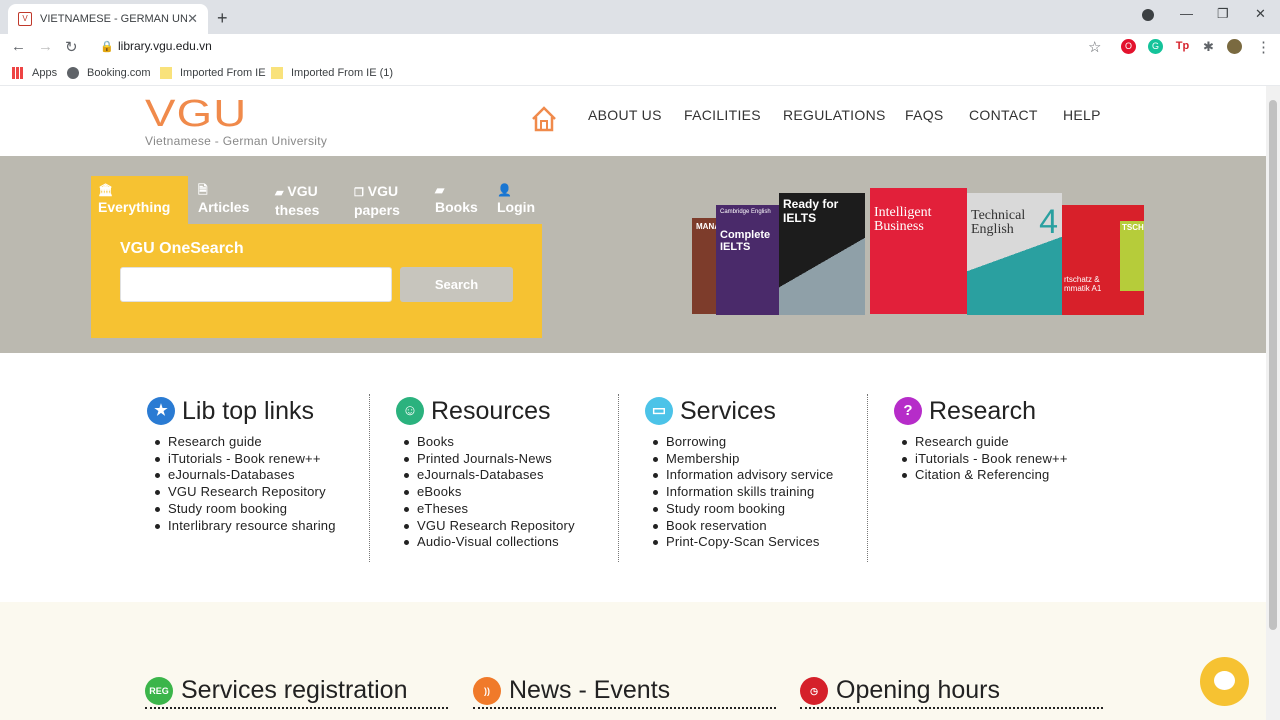  What do you see at coordinates (165, 46) in the screenshot?
I see `address-bar: library.vgu.edu.vn` at bounding box center [165, 46].